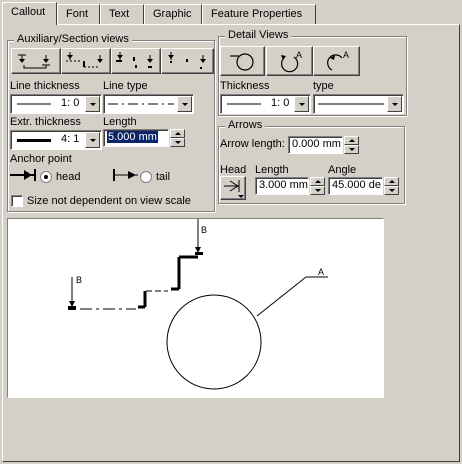  I want to click on extr-thickness-select: 4: 1, so click(56, 140).